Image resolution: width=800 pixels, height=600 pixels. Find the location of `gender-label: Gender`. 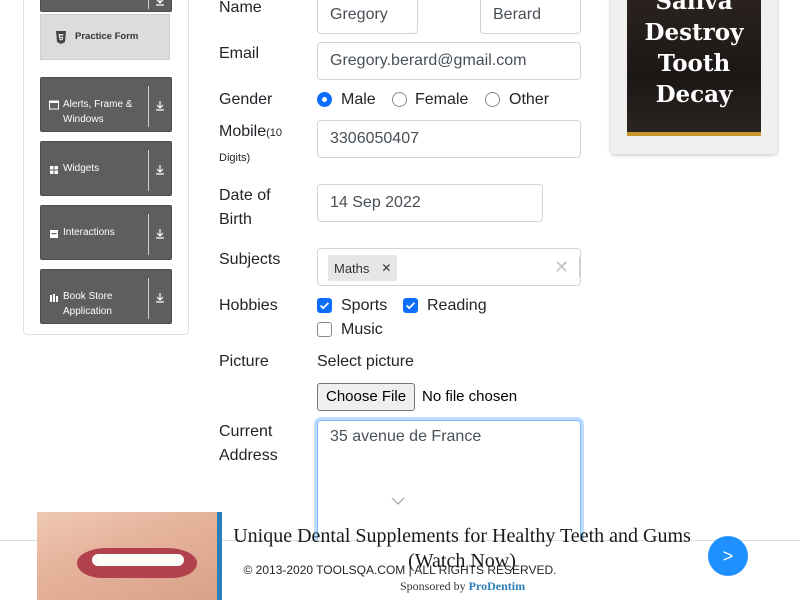

gender-label: Gender is located at coordinates (246, 99).